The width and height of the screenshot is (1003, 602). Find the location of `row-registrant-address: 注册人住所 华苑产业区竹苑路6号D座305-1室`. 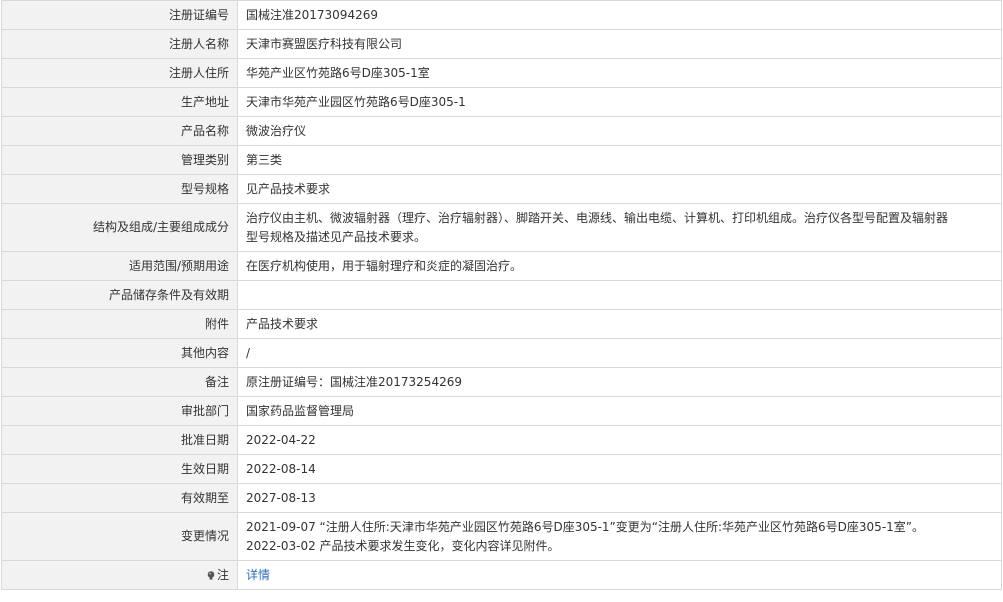

row-registrant-address: 注册人住所 华苑产业区竹苑路6号D座305-1室 is located at coordinates (501, 73).